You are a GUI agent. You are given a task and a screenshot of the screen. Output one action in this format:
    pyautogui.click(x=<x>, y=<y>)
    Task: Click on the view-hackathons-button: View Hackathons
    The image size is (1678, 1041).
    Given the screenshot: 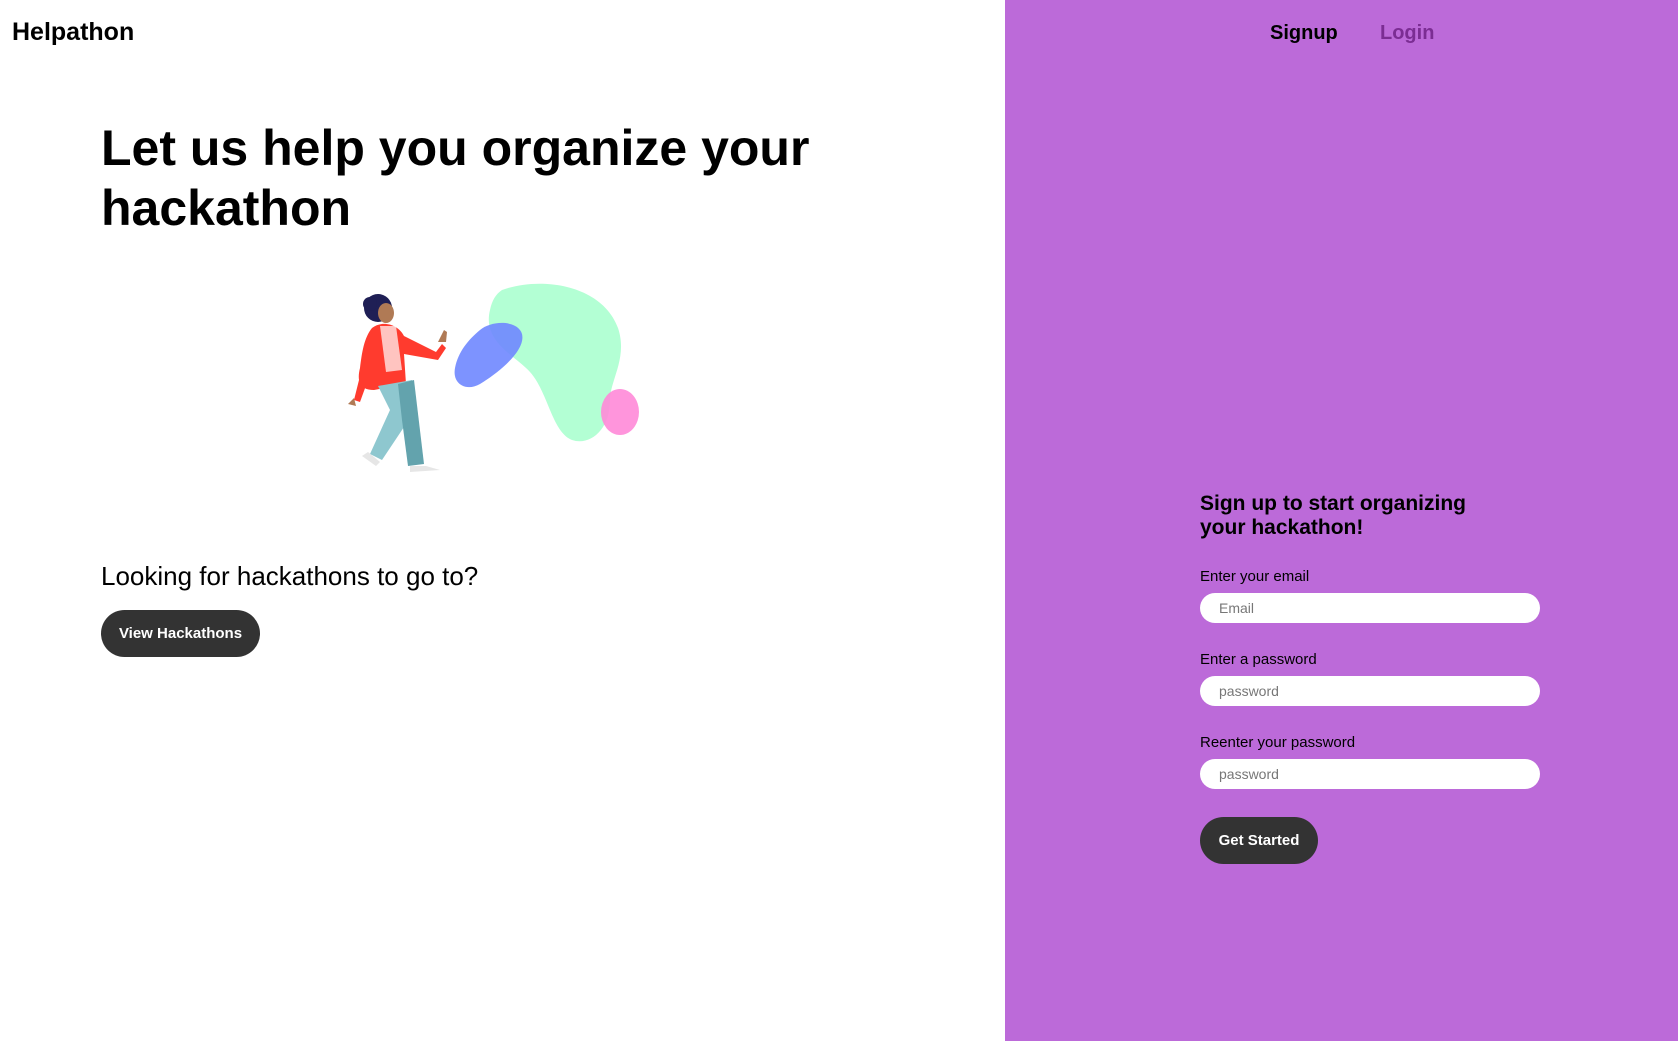 What is the action you would take?
    pyautogui.click(x=180, y=633)
    